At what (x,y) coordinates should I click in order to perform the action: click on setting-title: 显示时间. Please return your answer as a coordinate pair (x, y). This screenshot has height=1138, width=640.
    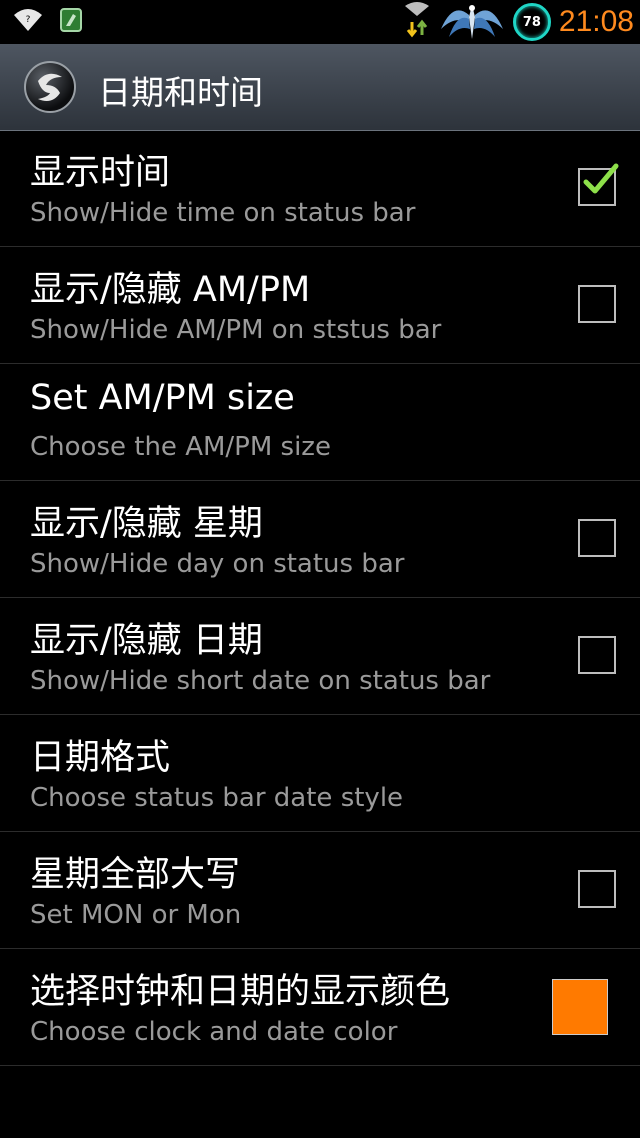
    Looking at the image, I should click on (100, 173).